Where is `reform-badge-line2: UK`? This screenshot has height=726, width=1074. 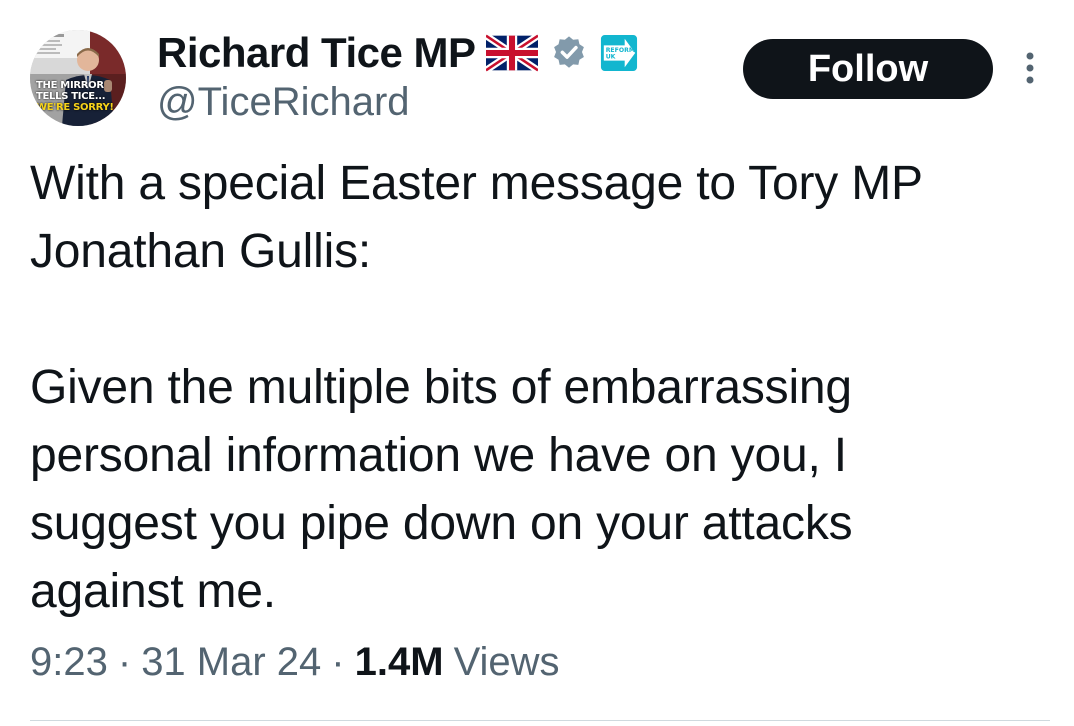
reform-badge-line2: UK is located at coordinates (610, 57).